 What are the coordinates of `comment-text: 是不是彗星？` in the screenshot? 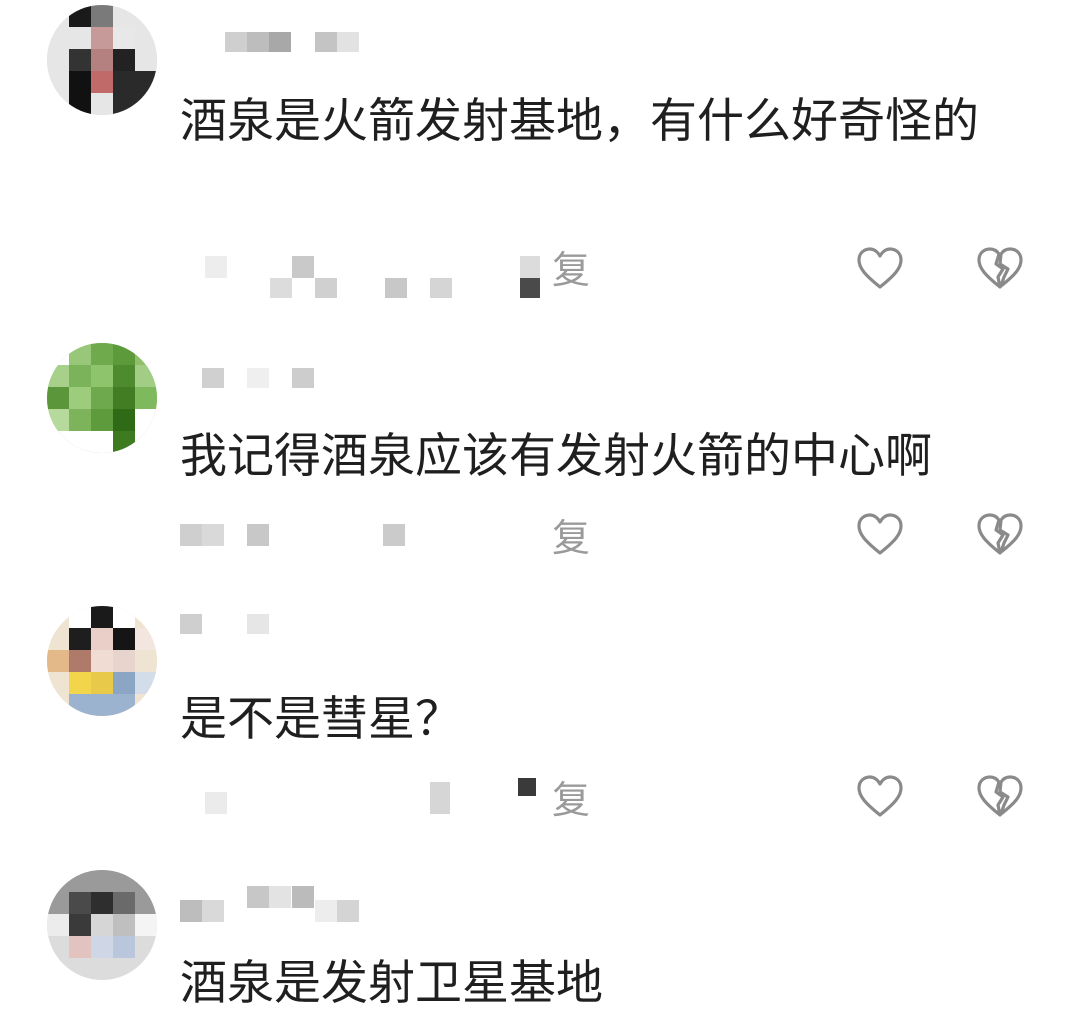 It's located at (321, 719).